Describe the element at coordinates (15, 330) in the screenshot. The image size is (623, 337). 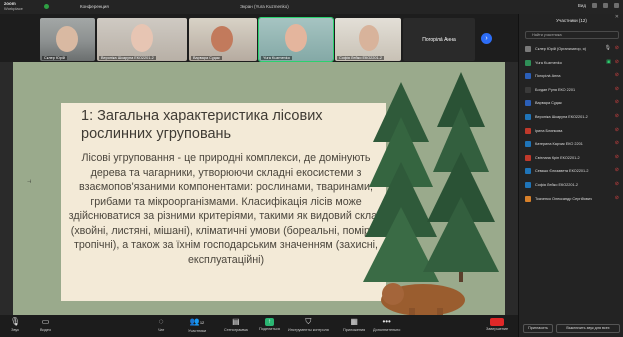
I see `audio-label: Звук` at that location.